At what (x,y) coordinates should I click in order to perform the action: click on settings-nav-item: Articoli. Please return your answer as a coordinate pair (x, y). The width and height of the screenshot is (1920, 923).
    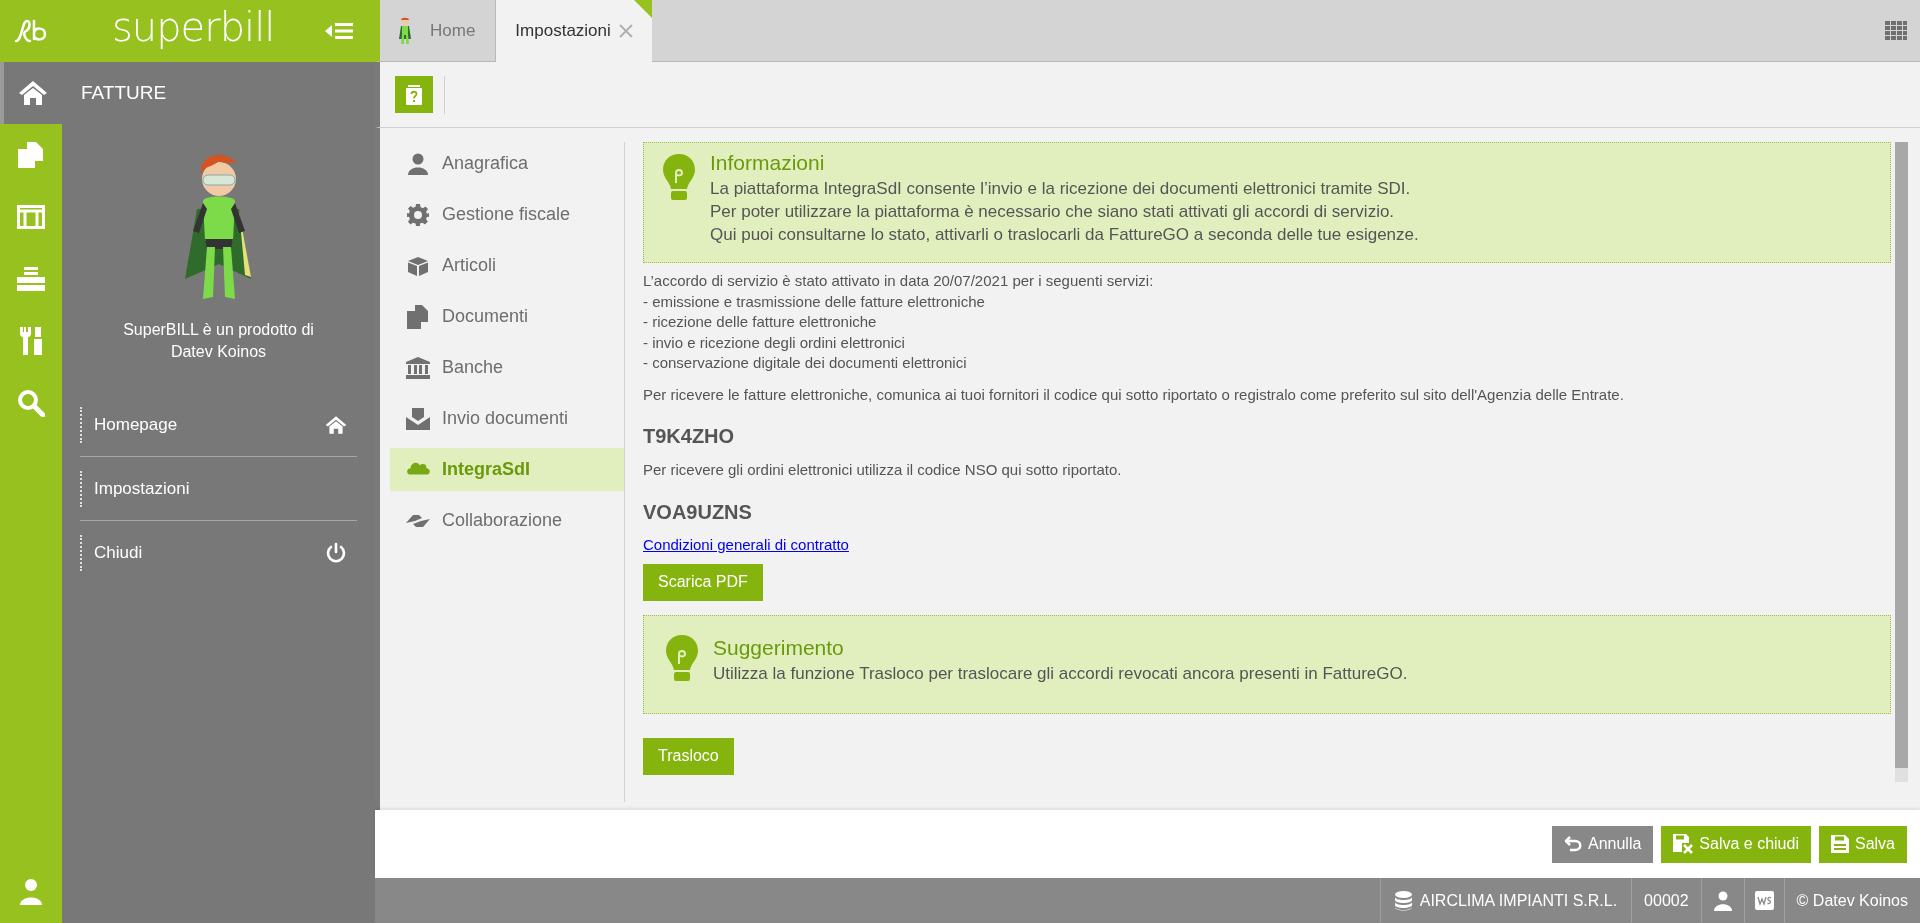
    Looking at the image, I should click on (507, 265).